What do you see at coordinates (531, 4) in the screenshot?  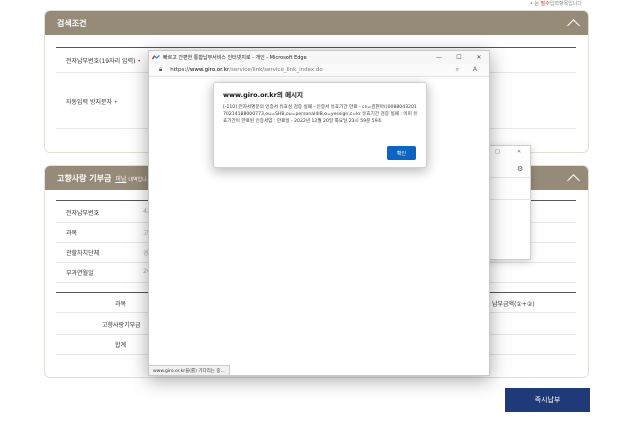 I see `required-mark: •` at bounding box center [531, 4].